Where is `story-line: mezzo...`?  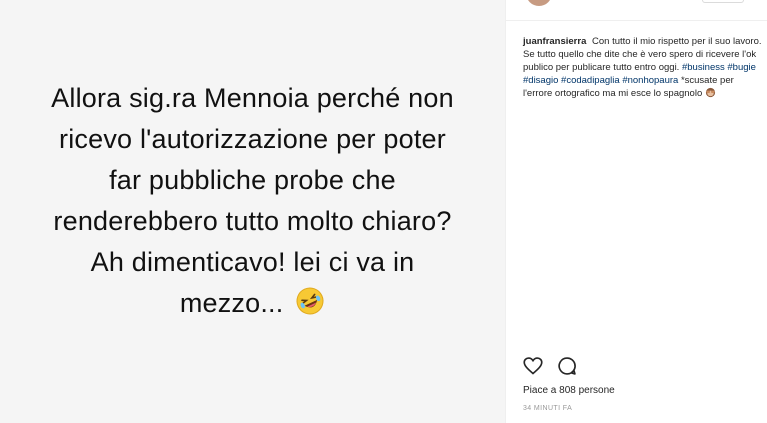 story-line: mezzo... is located at coordinates (231, 303).